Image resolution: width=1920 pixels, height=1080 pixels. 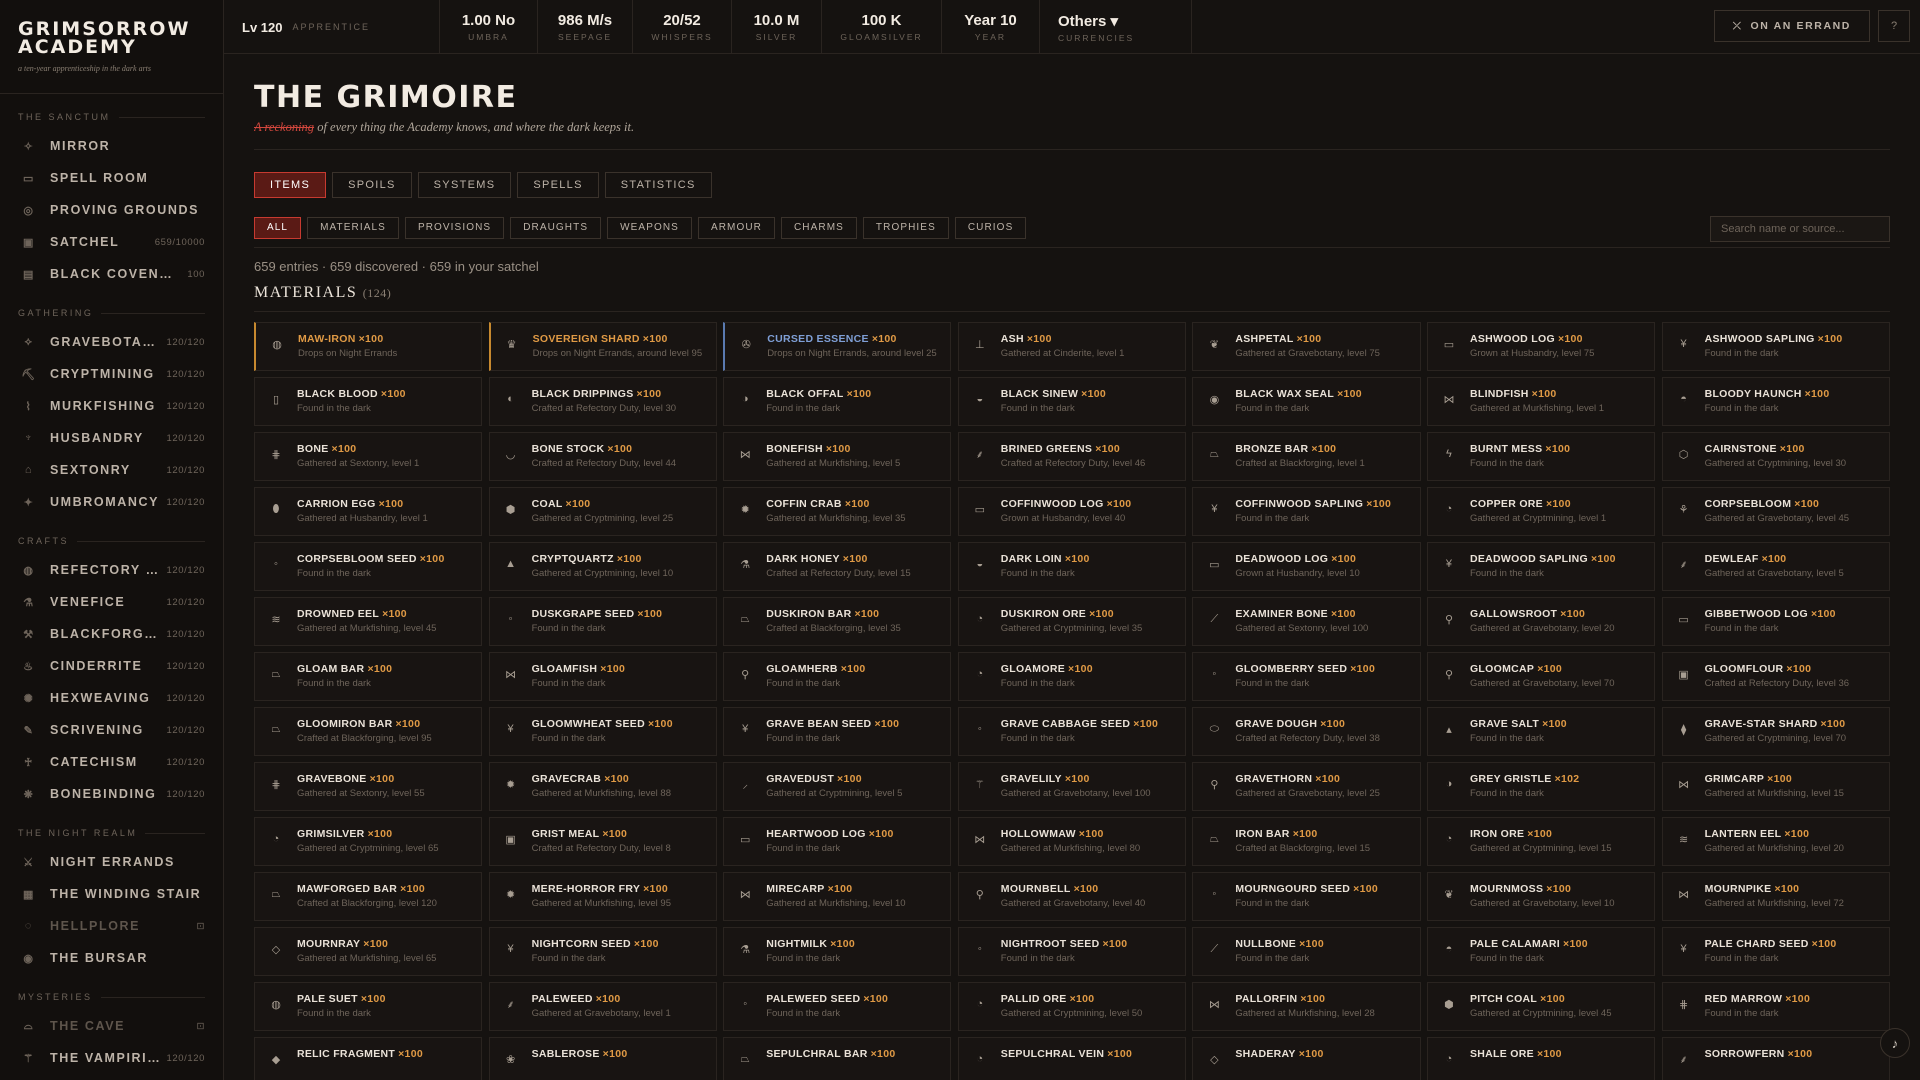 What do you see at coordinates (837, 401) in the screenshot?
I see `item-card-black-offal: ◑ BLACK OFFAL ×100 Found in the dark` at bounding box center [837, 401].